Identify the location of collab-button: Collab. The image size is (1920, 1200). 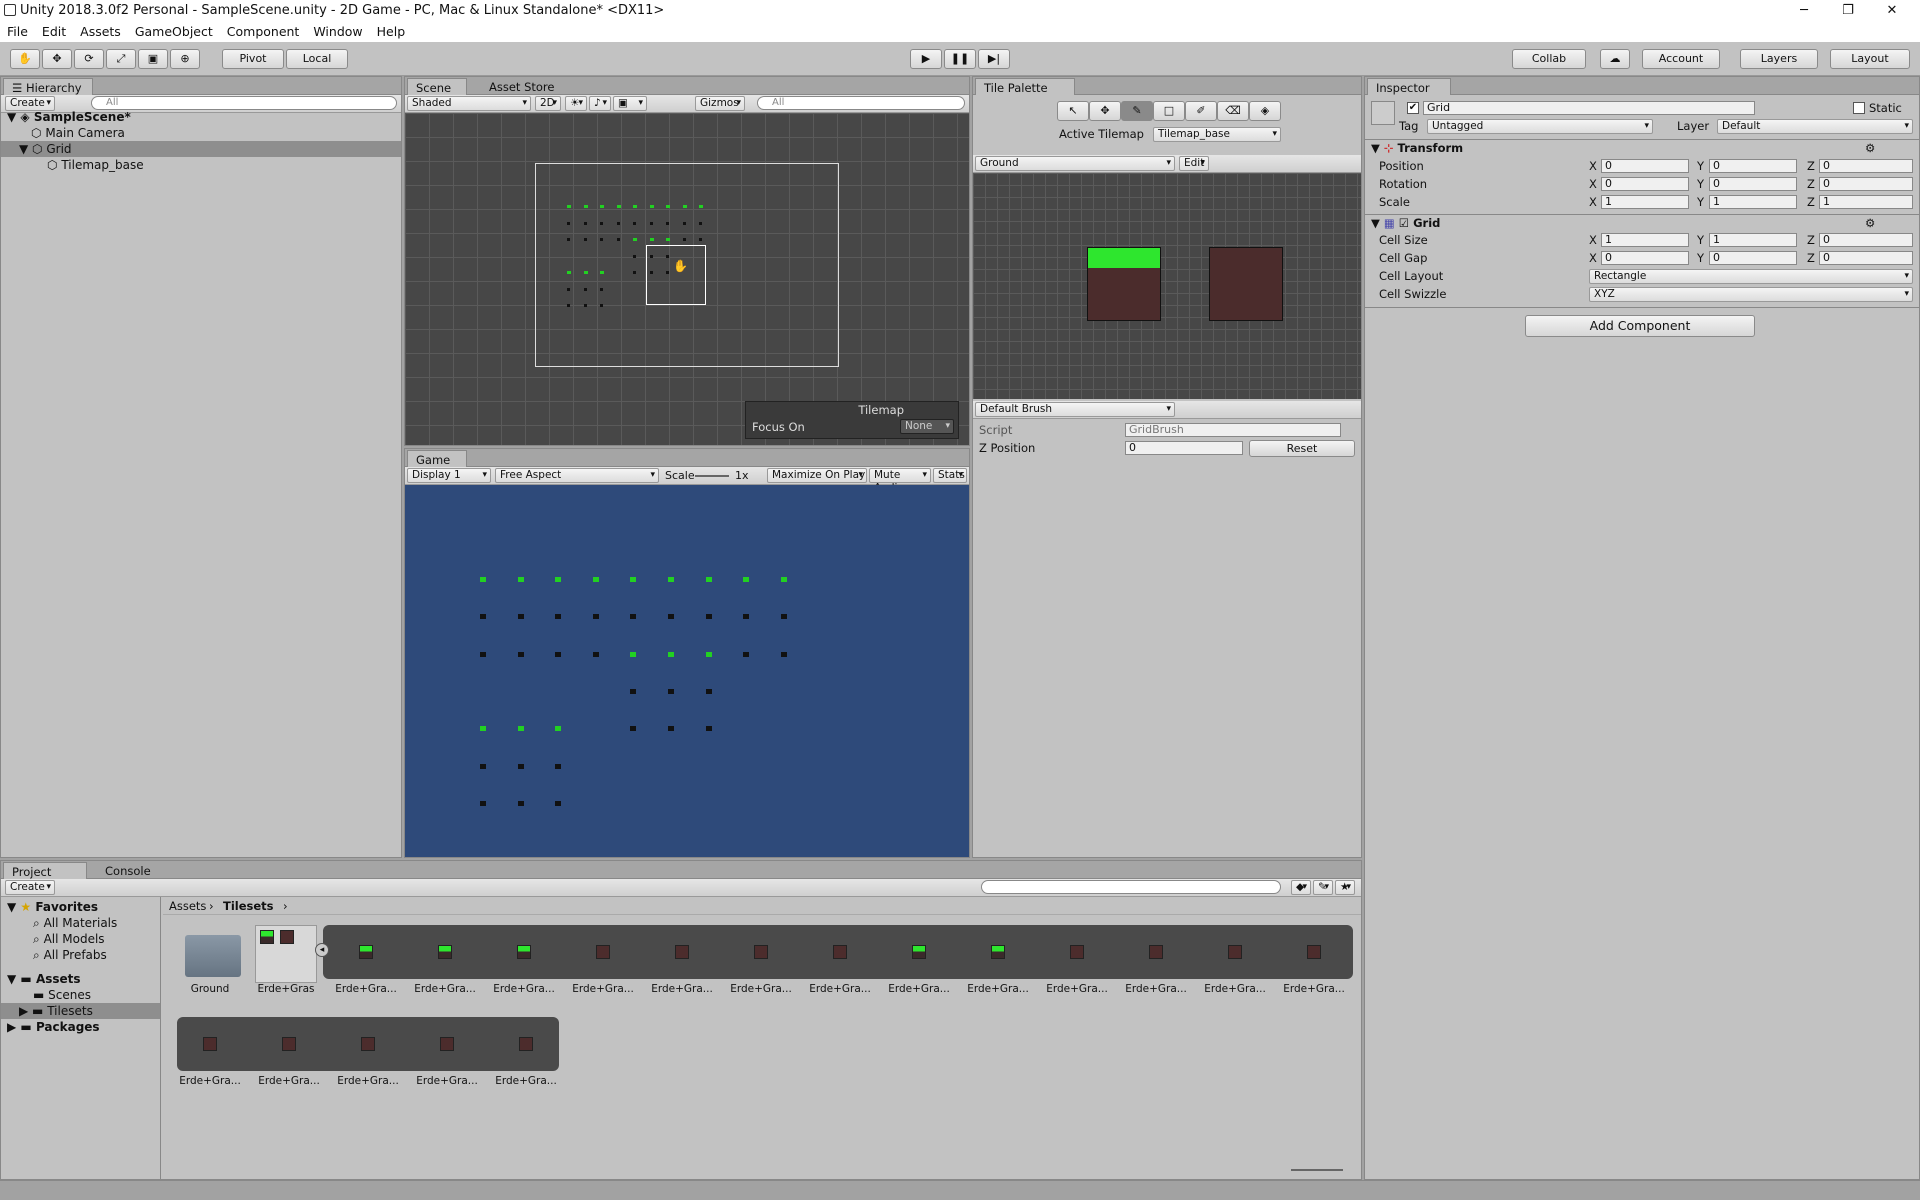
(1549, 59).